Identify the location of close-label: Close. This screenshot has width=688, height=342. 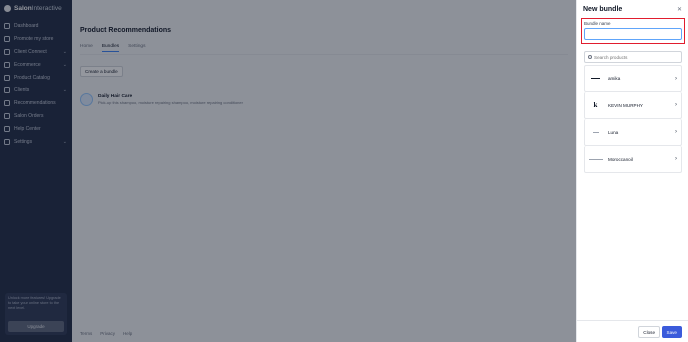
(649, 332).